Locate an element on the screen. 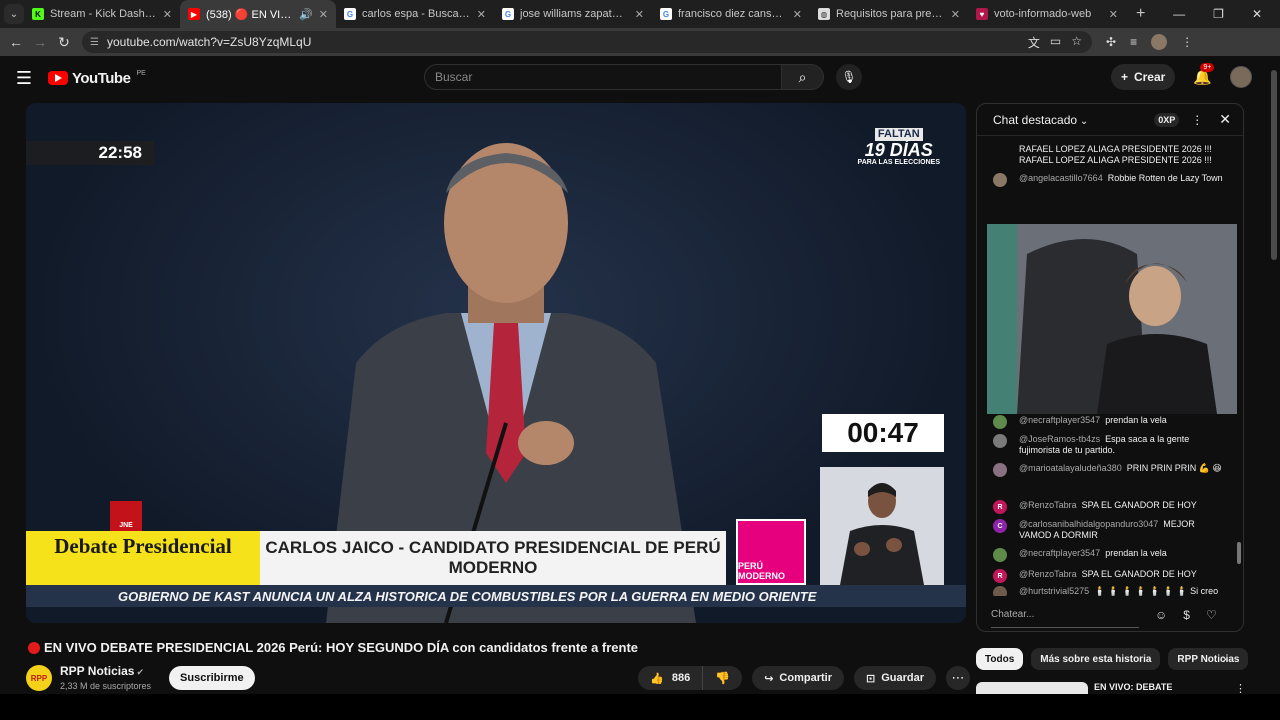 This screenshot has width=1280, height=720. search-input is located at coordinates (603, 77).